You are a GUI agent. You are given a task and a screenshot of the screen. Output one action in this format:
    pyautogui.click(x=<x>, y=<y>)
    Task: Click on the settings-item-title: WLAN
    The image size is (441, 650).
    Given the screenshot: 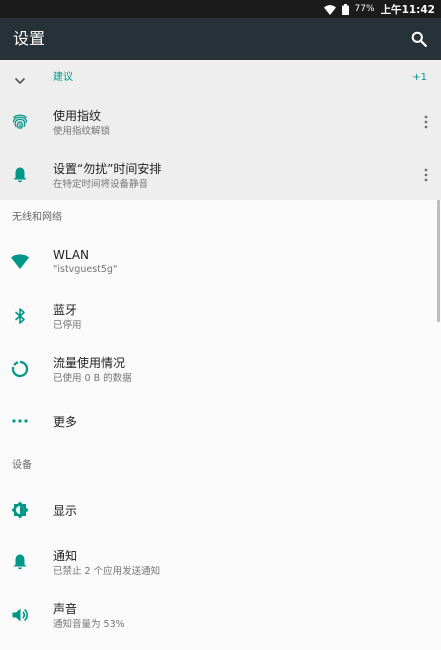 What is the action you would take?
    pyautogui.click(x=71, y=255)
    